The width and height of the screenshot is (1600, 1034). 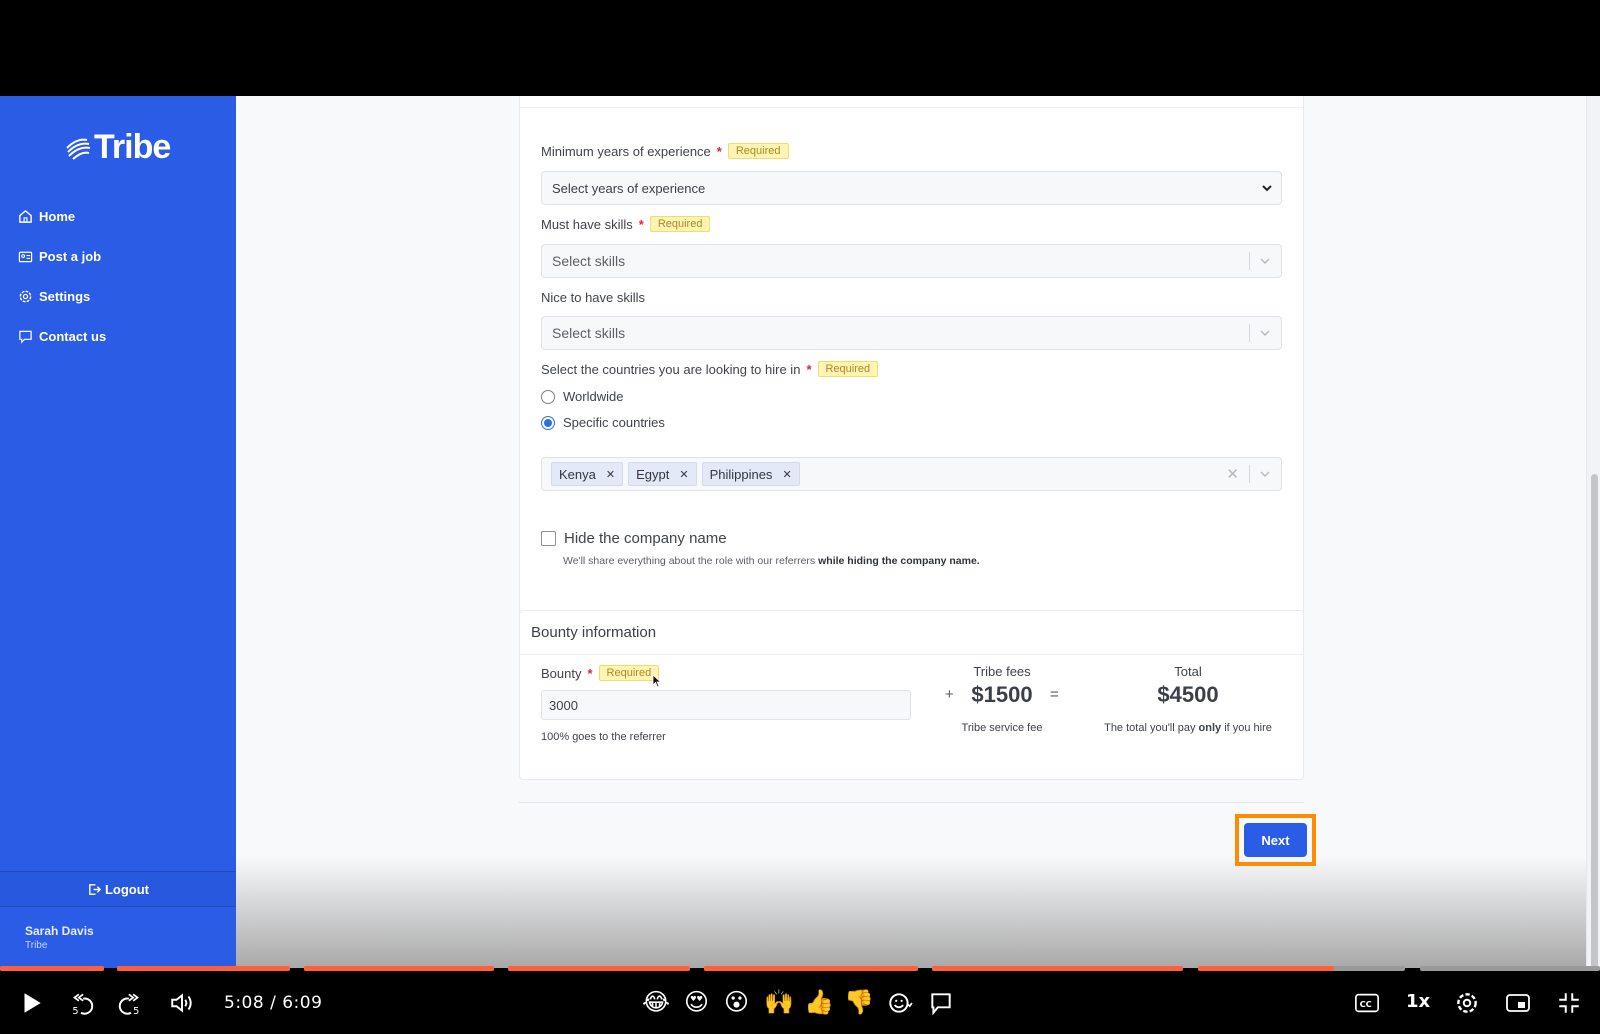 What do you see at coordinates (25, 337) in the screenshot?
I see `chat-icon` at bounding box center [25, 337].